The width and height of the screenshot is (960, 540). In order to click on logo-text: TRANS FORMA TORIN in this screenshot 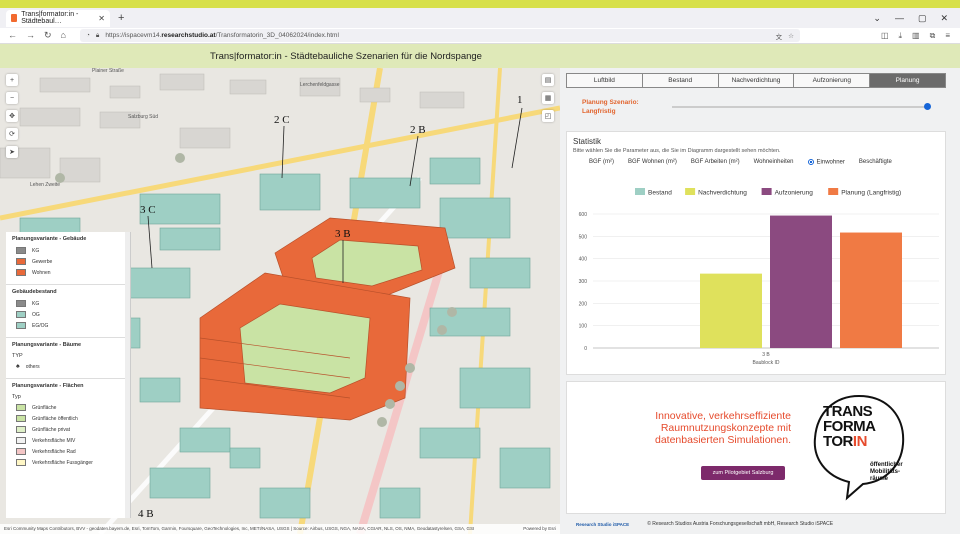, I will do `click(849, 426)`.